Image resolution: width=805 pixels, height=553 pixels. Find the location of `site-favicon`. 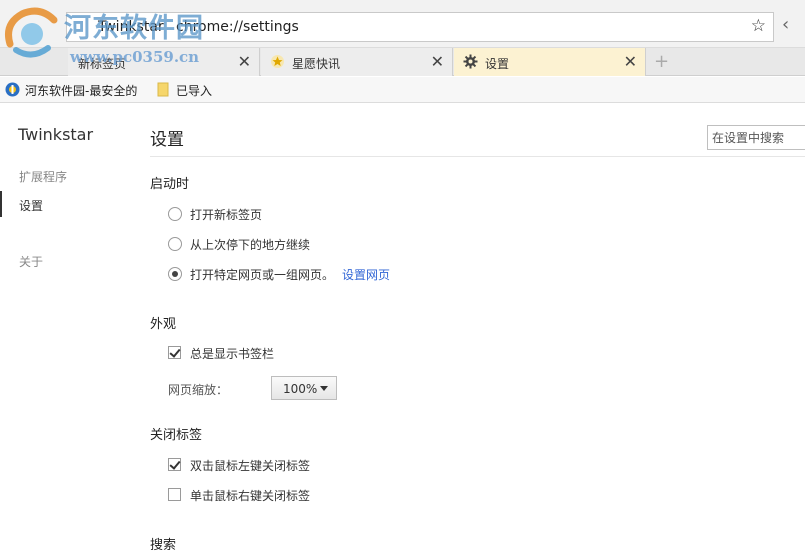

site-favicon is located at coordinates (12, 89).